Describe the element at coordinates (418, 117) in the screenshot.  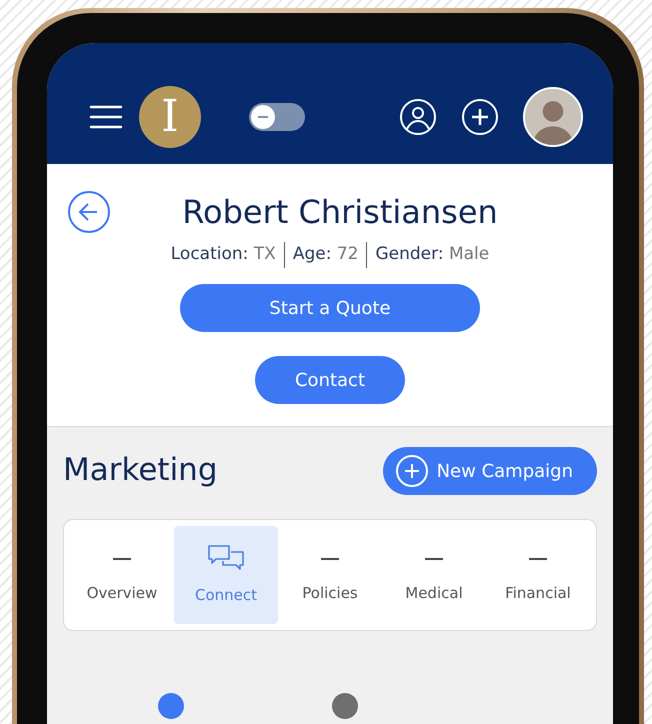
I see `user-icon` at that location.